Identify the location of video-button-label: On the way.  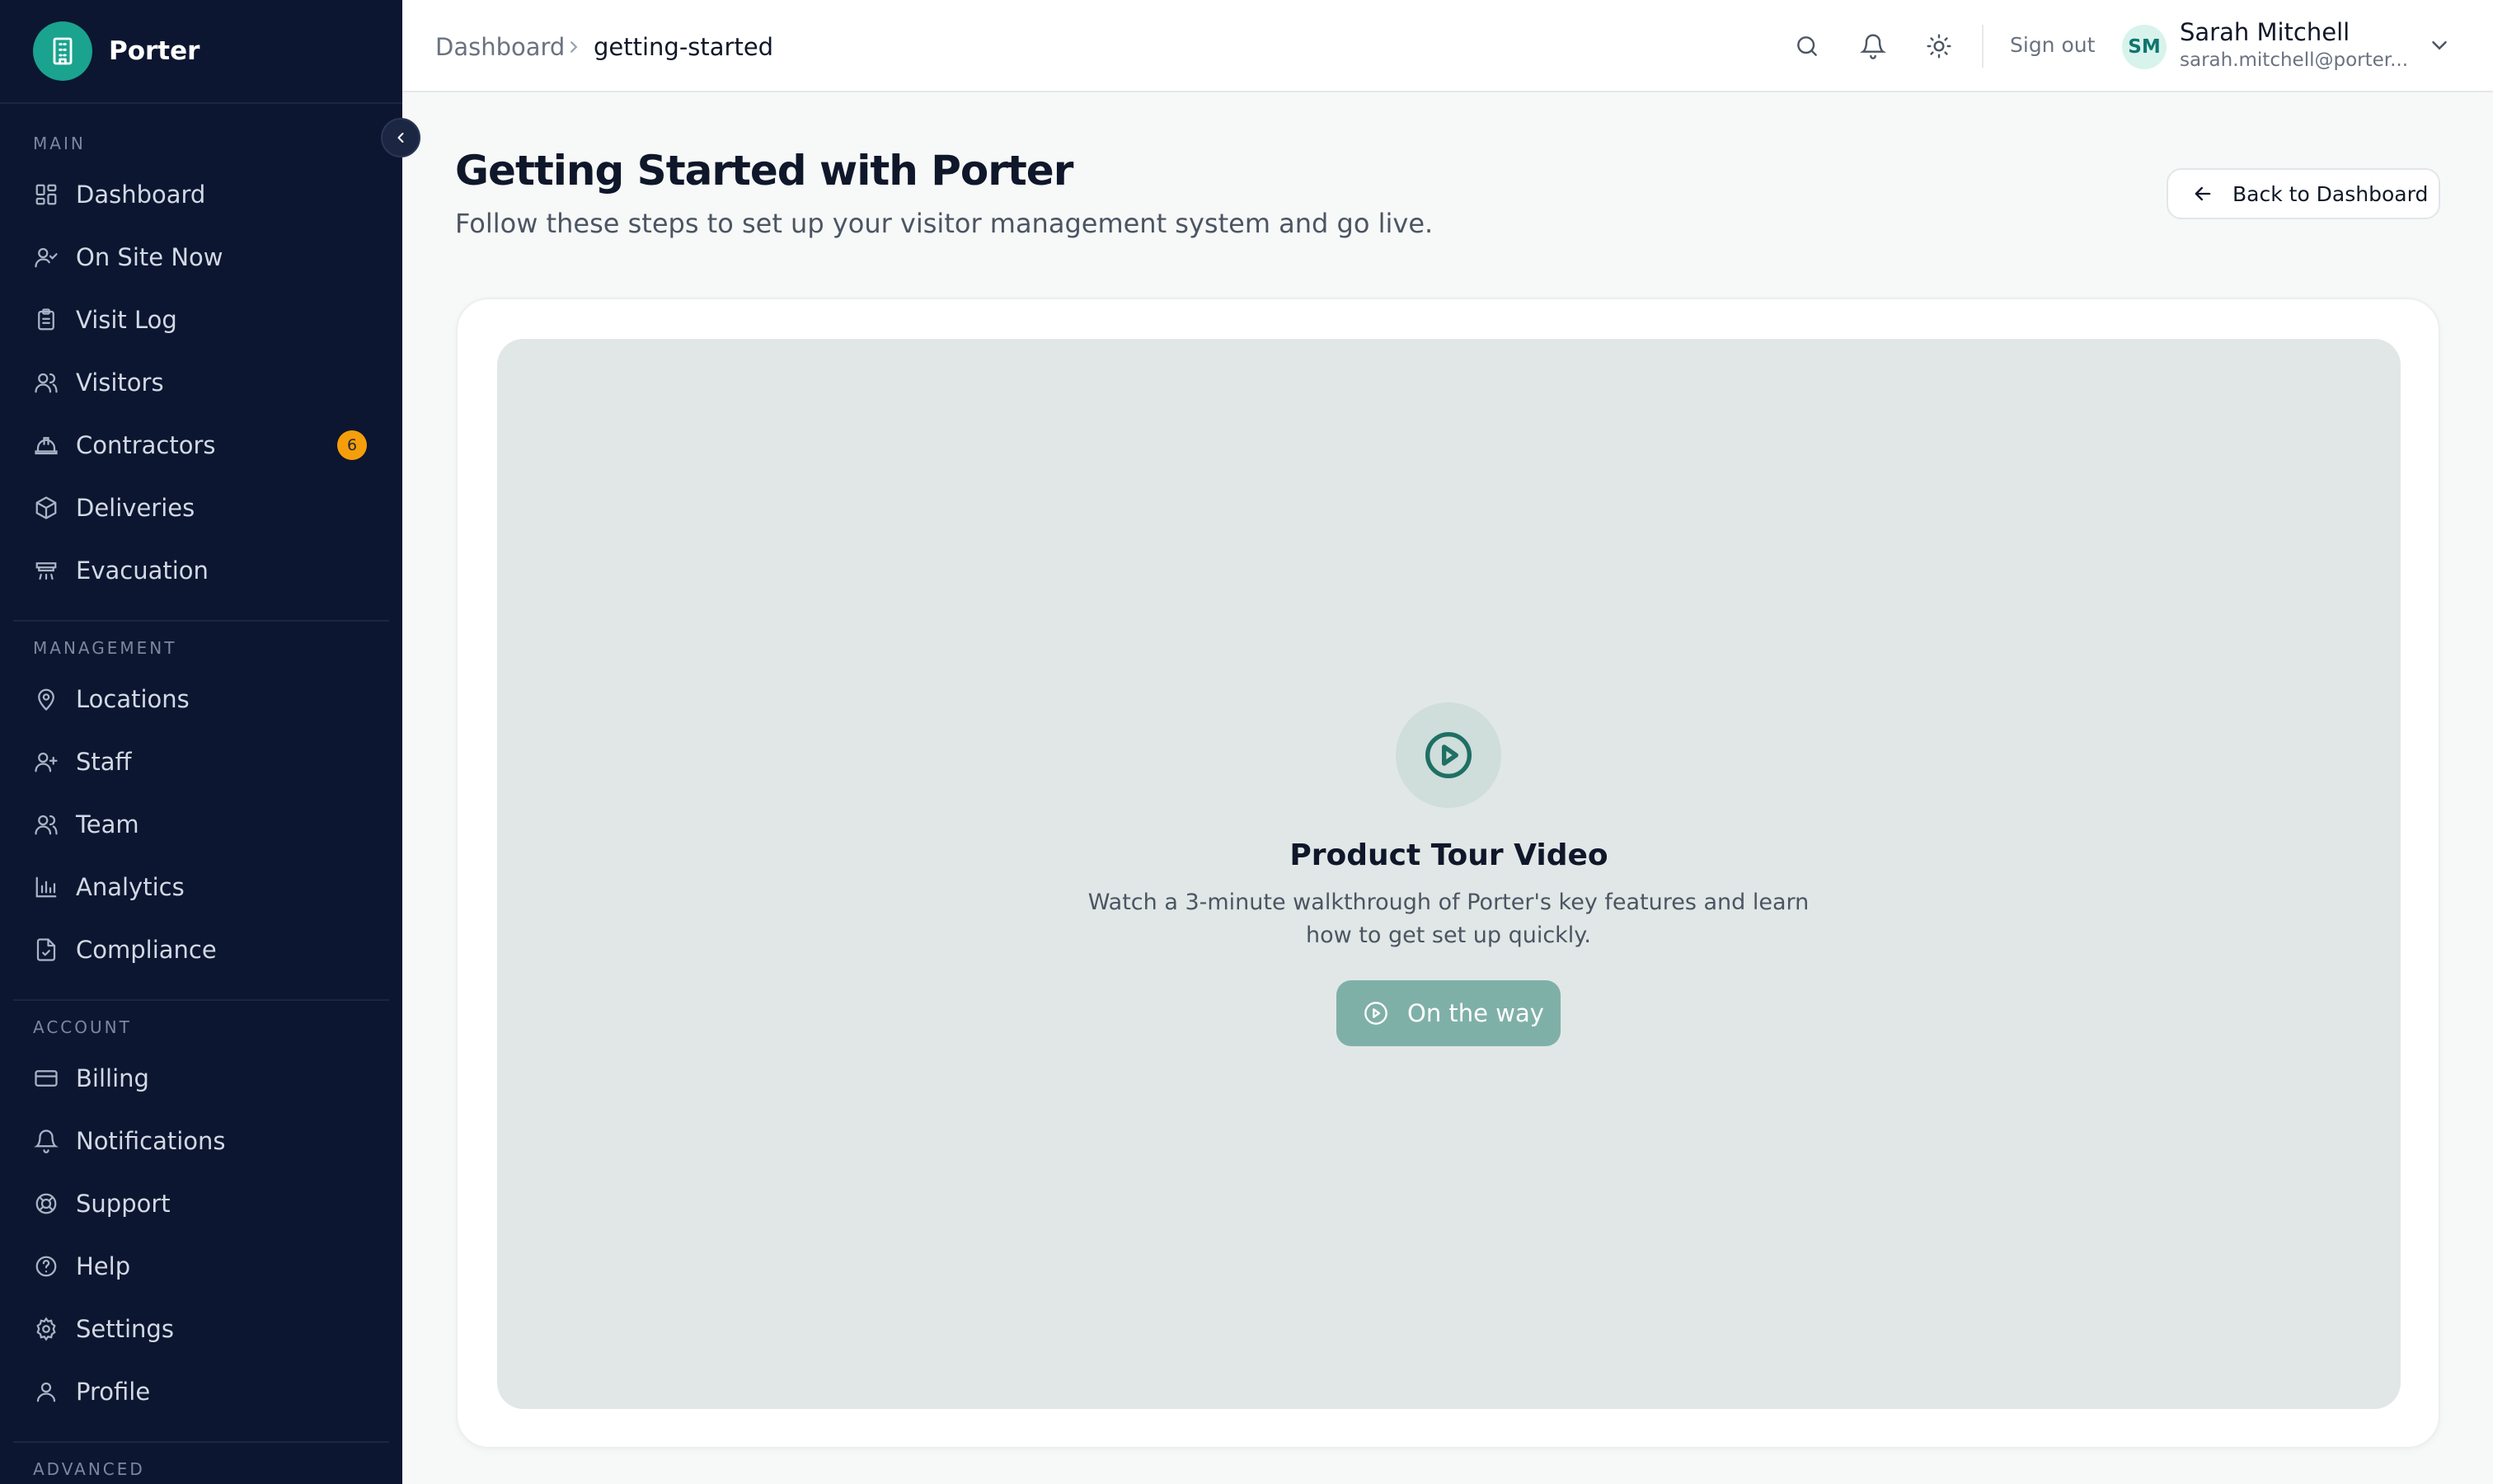
(1475, 1013).